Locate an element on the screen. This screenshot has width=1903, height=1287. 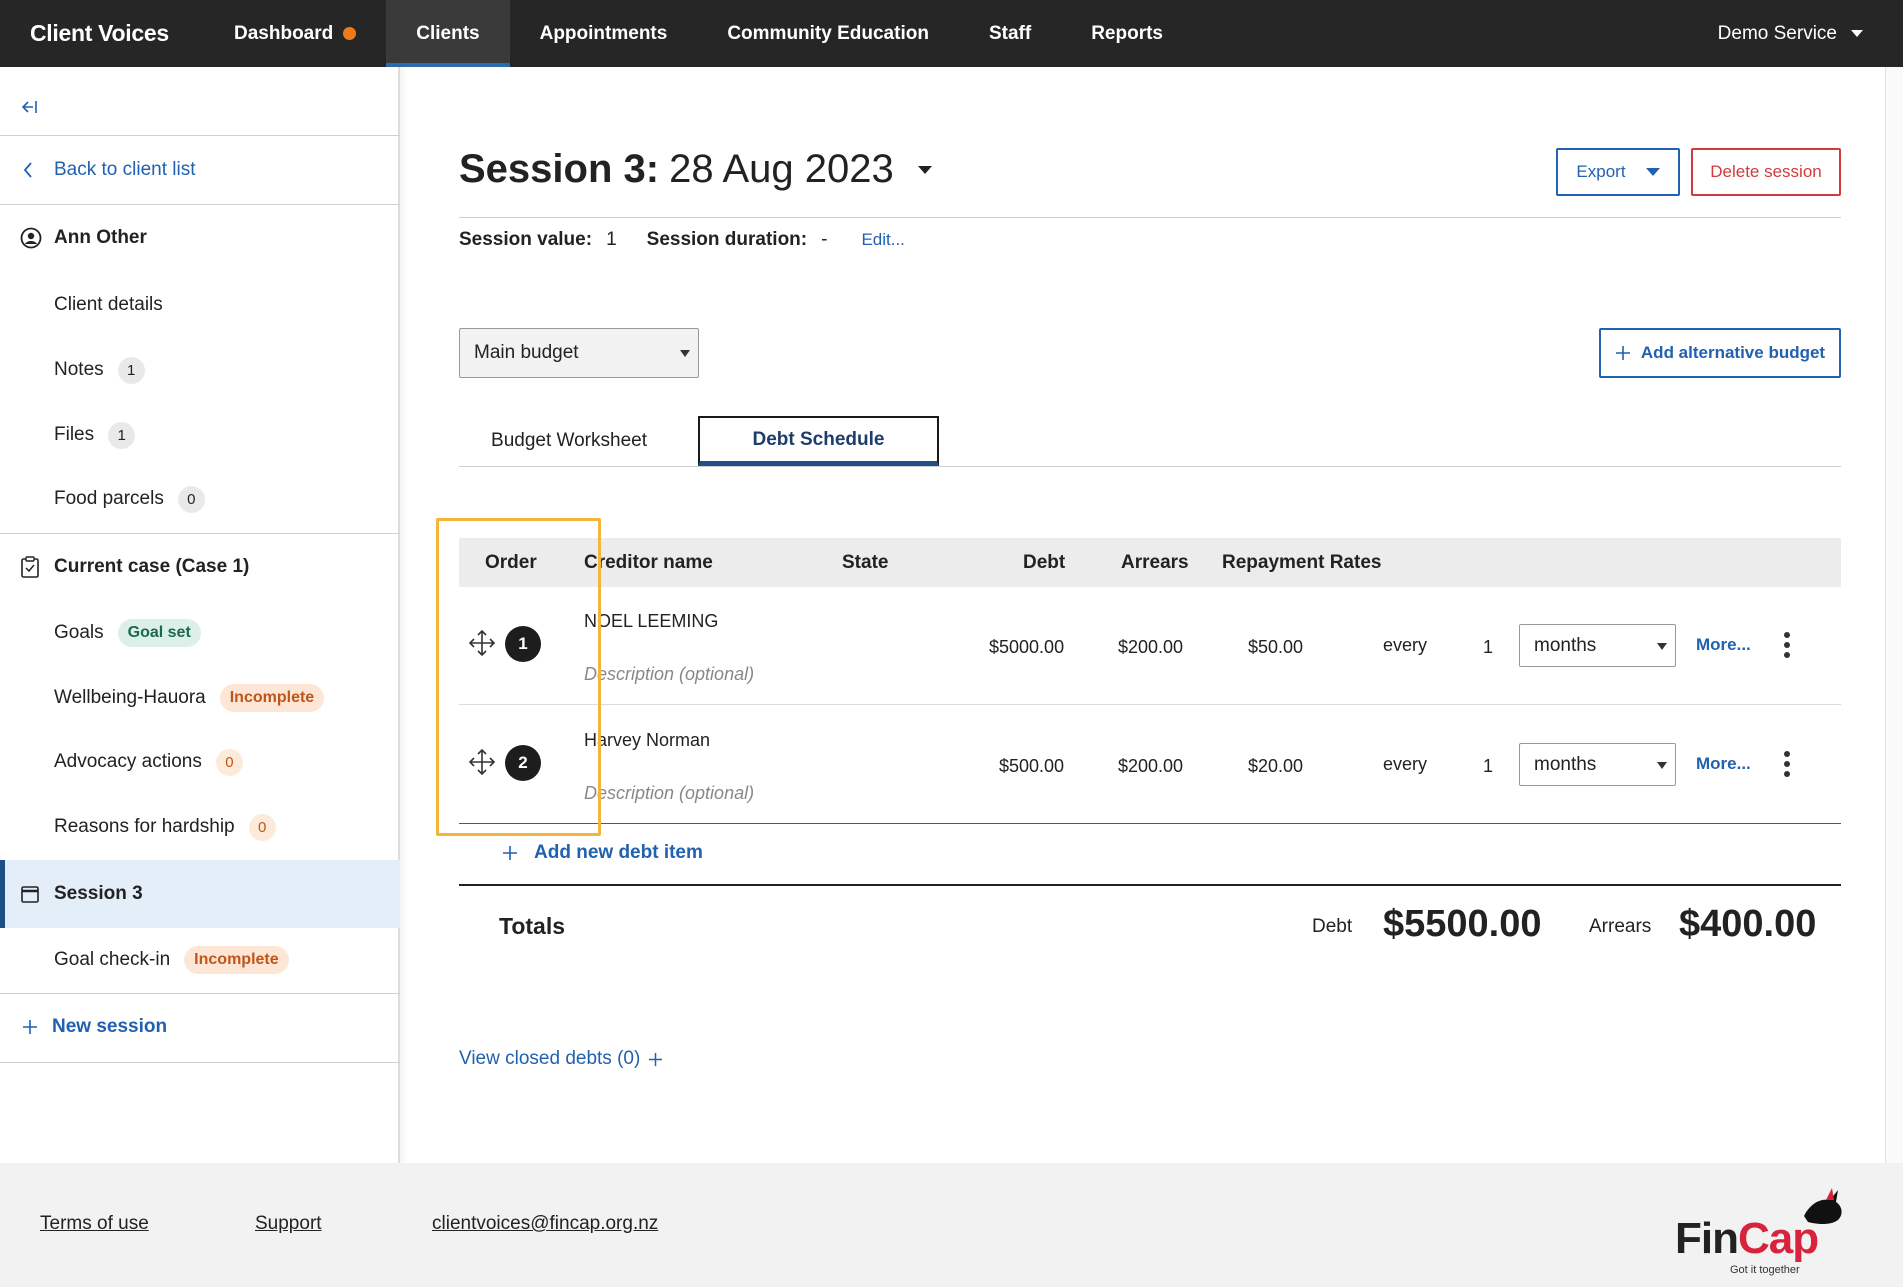
food-parcels-label: Food parcels is located at coordinates (109, 498).